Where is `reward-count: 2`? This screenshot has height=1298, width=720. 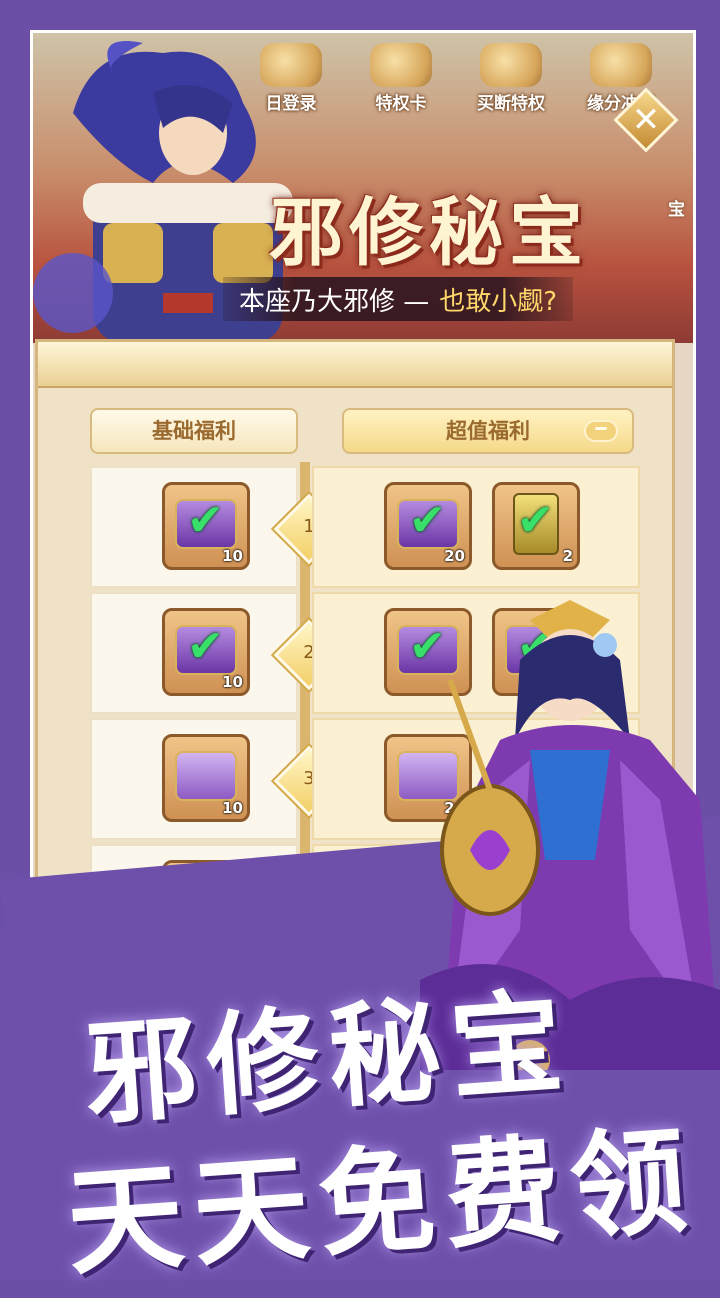
reward-count: 2 is located at coordinates (567, 556).